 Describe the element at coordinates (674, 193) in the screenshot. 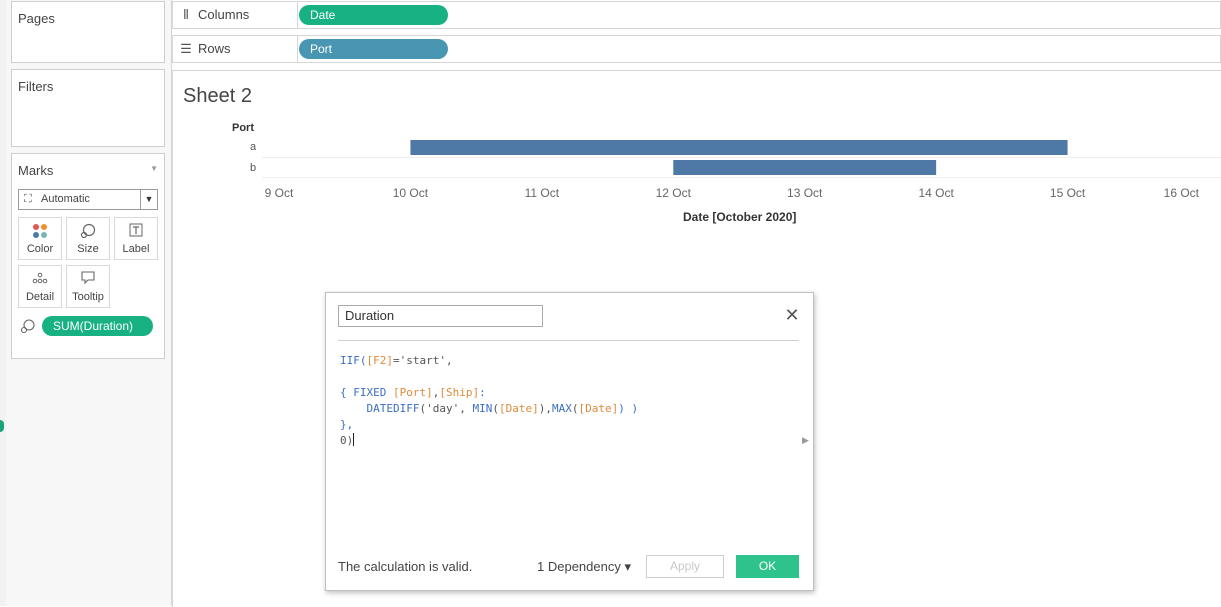

I see `x-tick-label: 12 Oct` at that location.